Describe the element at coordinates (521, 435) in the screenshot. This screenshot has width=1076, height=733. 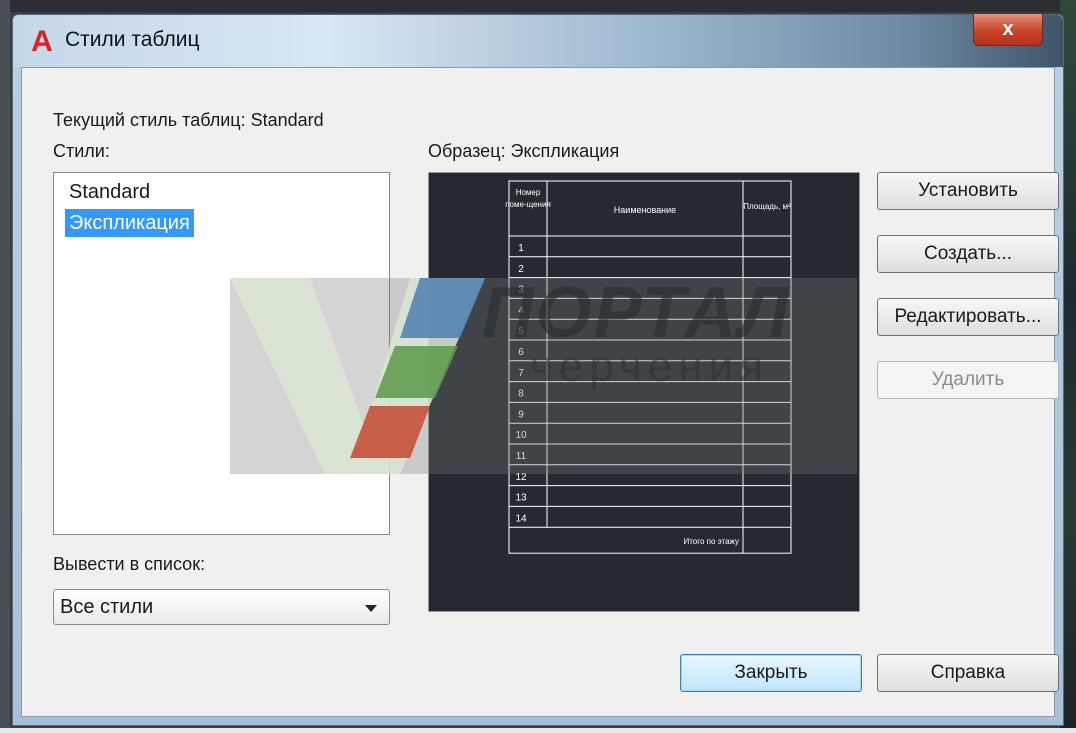
I see `preview-row-number: 10` at that location.